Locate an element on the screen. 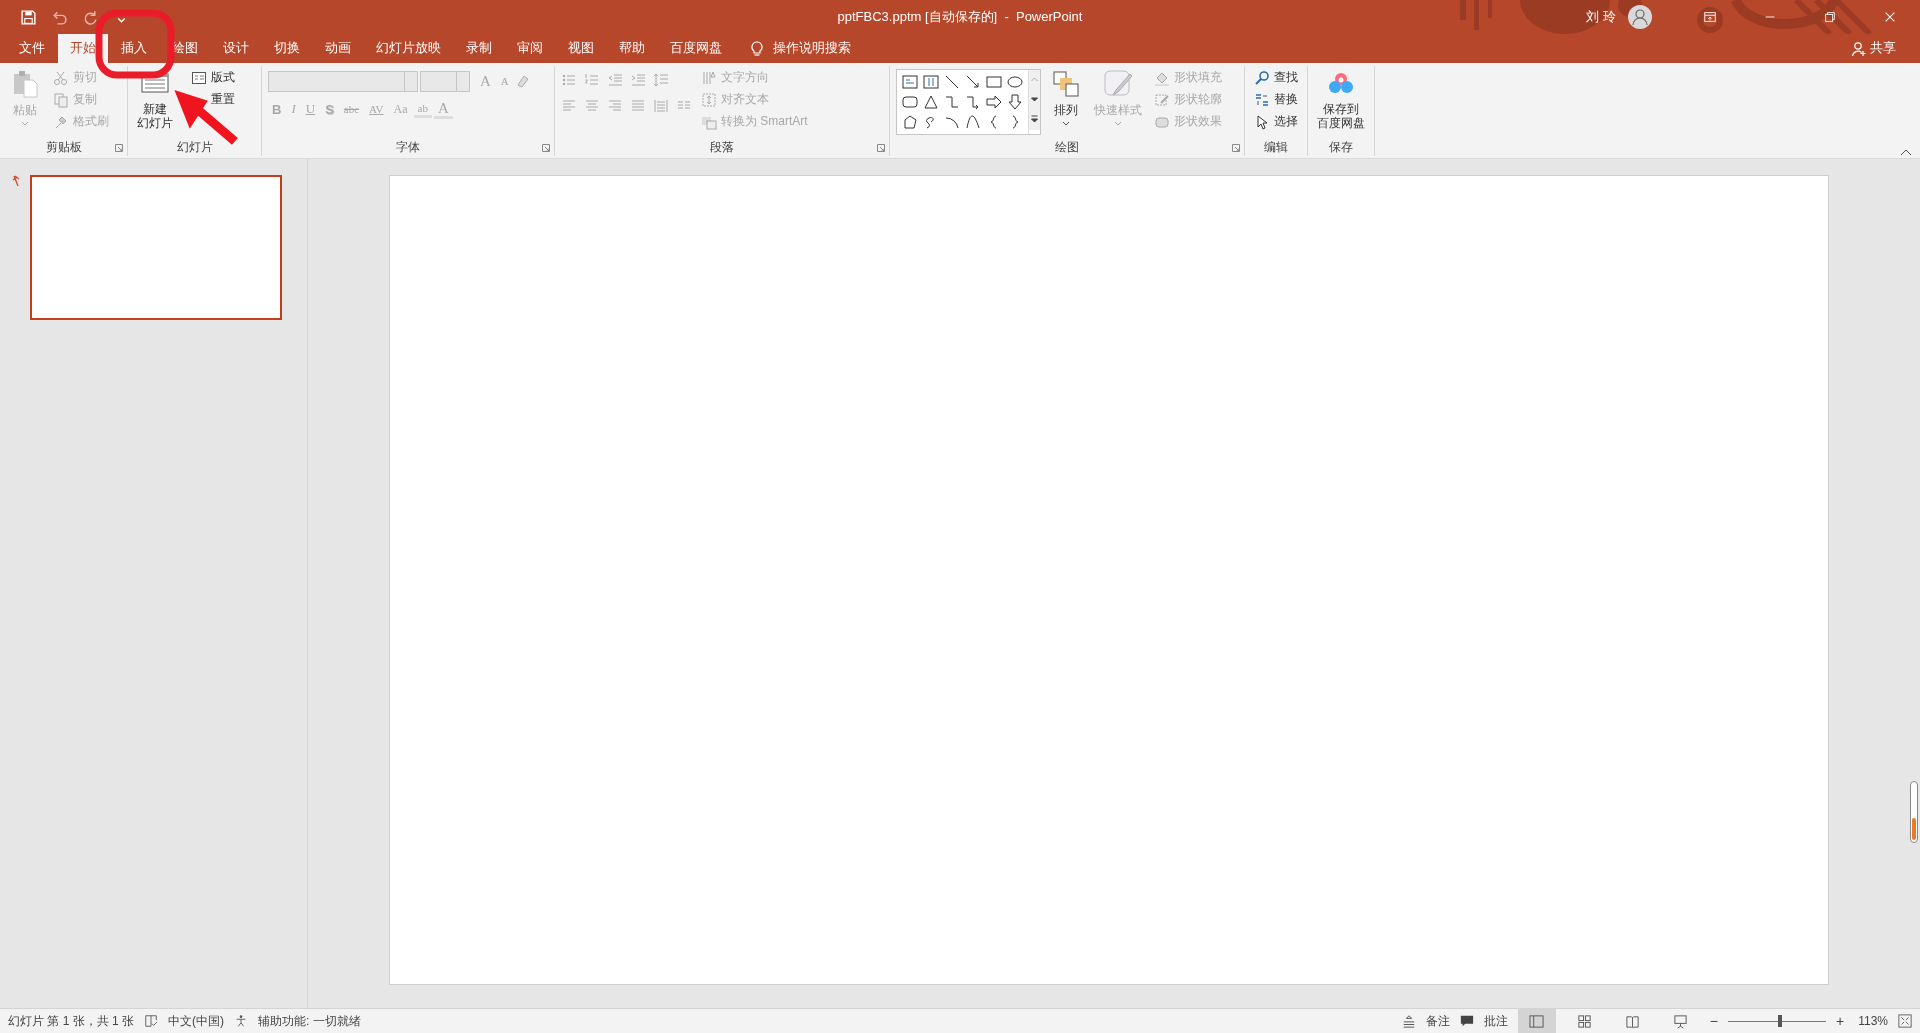 The width and height of the screenshot is (1920, 1033). normal-view-icon is located at coordinates (1536, 1021).